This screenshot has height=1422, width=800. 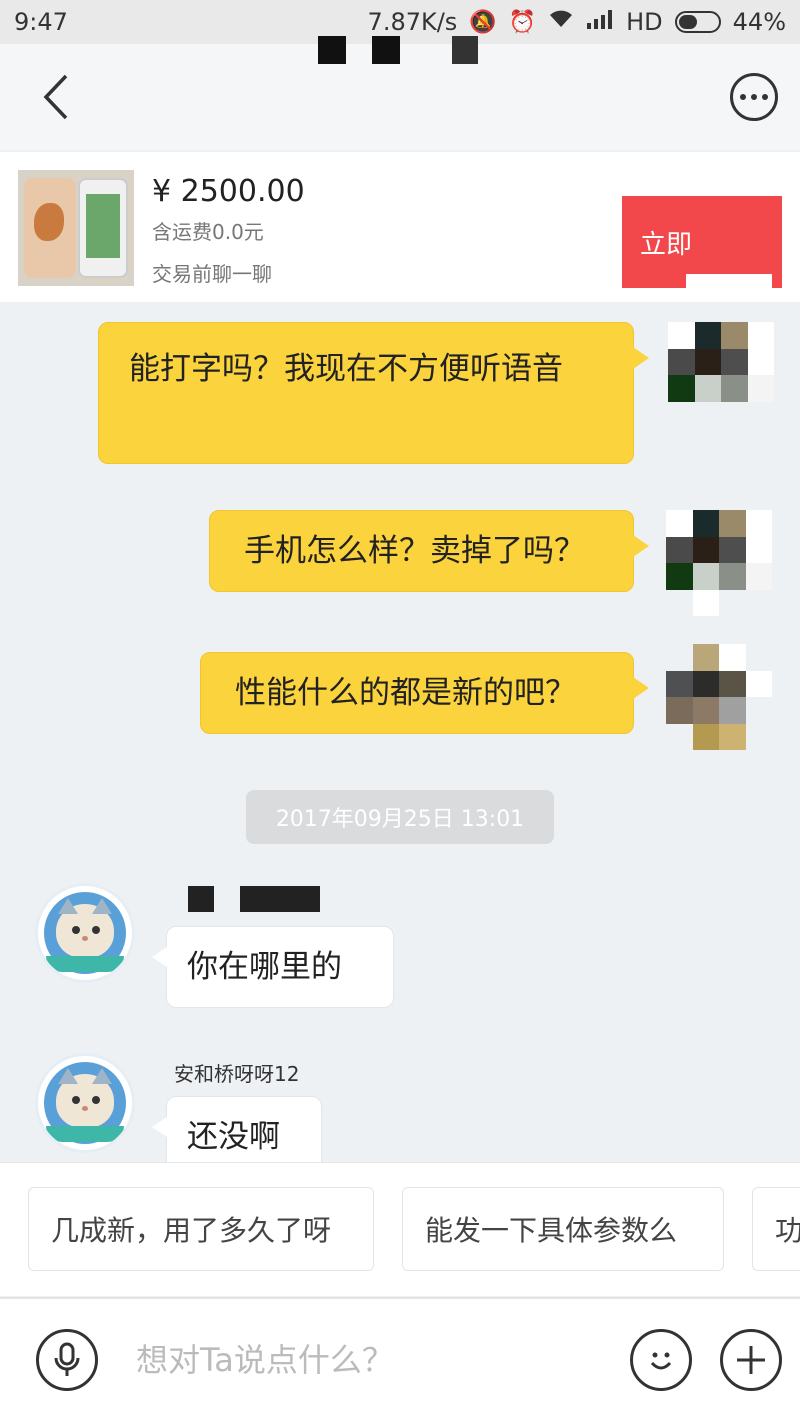 I want to click on quick-reply-label: 功, so click(x=787, y=1229).